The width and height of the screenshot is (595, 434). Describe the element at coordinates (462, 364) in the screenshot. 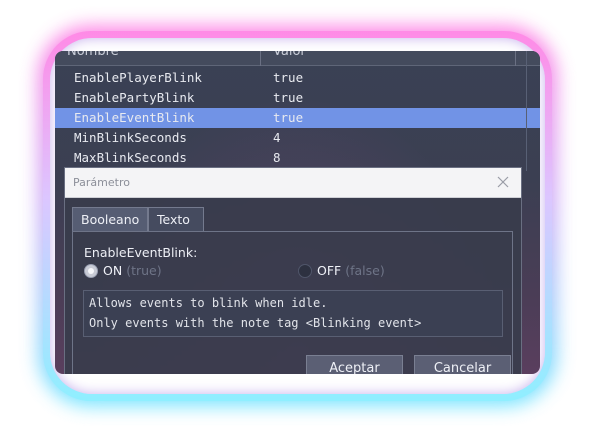

I see `cancel-button: Cancelar` at that location.